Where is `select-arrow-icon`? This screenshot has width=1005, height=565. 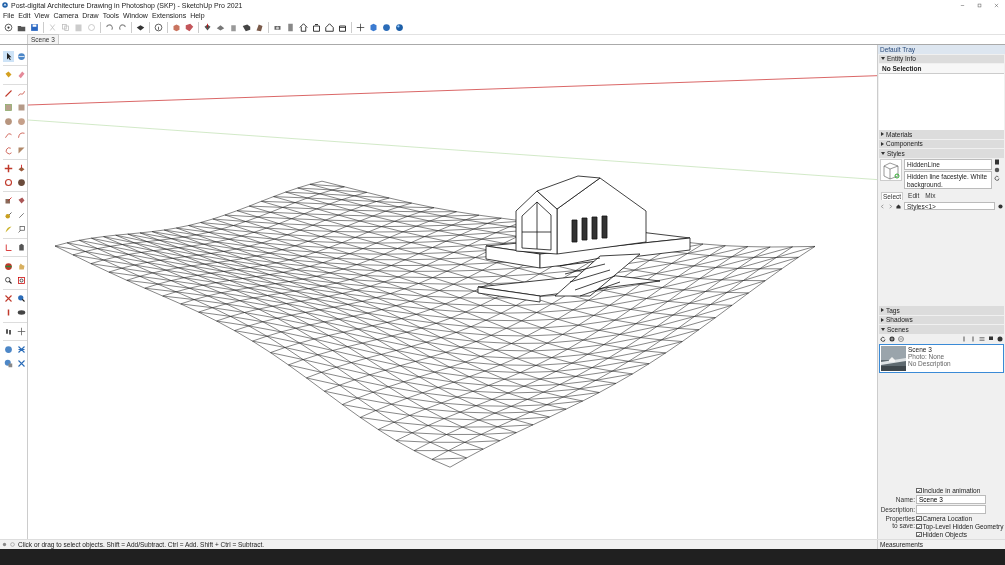
select-arrow-icon is located at coordinates (8, 56).